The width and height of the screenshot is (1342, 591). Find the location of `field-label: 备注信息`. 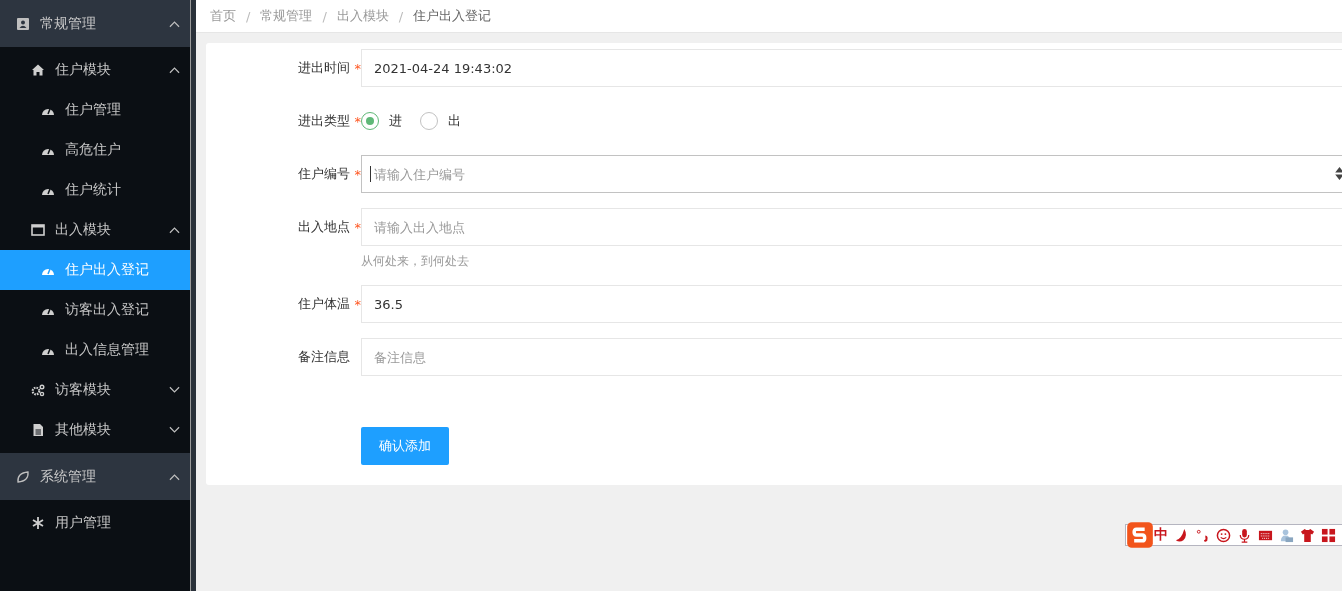

field-label: 备注信息 is located at coordinates (324, 357).